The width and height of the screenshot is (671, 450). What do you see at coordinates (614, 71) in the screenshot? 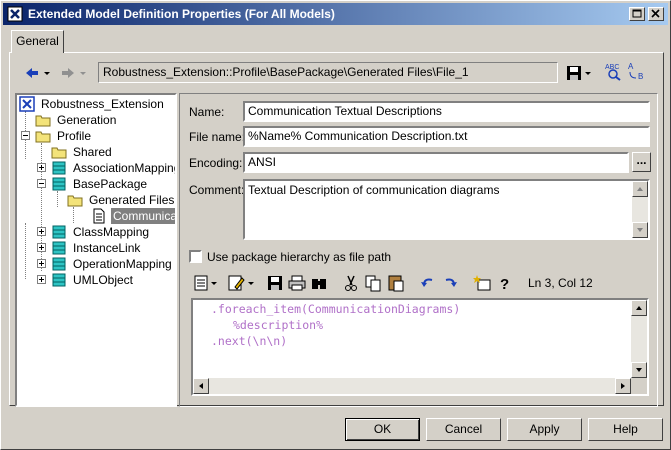
I see `spellcheck-button: ABC` at bounding box center [614, 71].